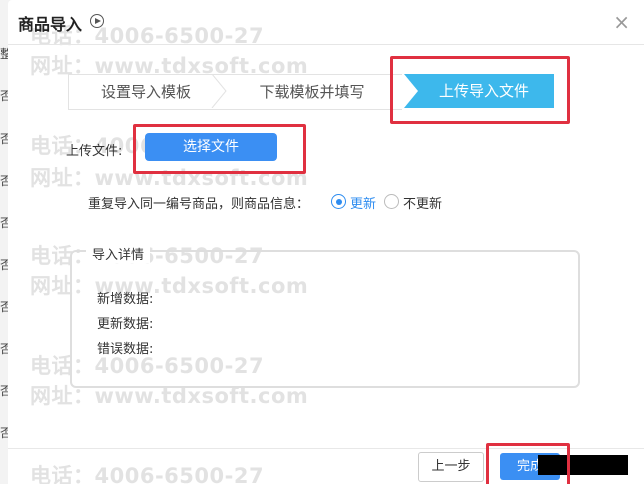  Describe the element at coordinates (125, 324) in the screenshot. I see `detail-updated: 更新数据:` at that location.